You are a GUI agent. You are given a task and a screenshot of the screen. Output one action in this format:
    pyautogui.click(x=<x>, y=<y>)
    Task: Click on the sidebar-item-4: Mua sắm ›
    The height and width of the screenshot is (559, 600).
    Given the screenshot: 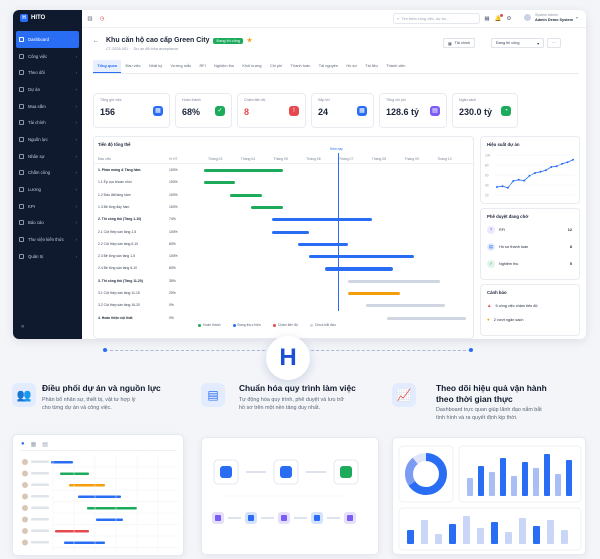 What is the action you would take?
    pyautogui.click(x=47, y=106)
    